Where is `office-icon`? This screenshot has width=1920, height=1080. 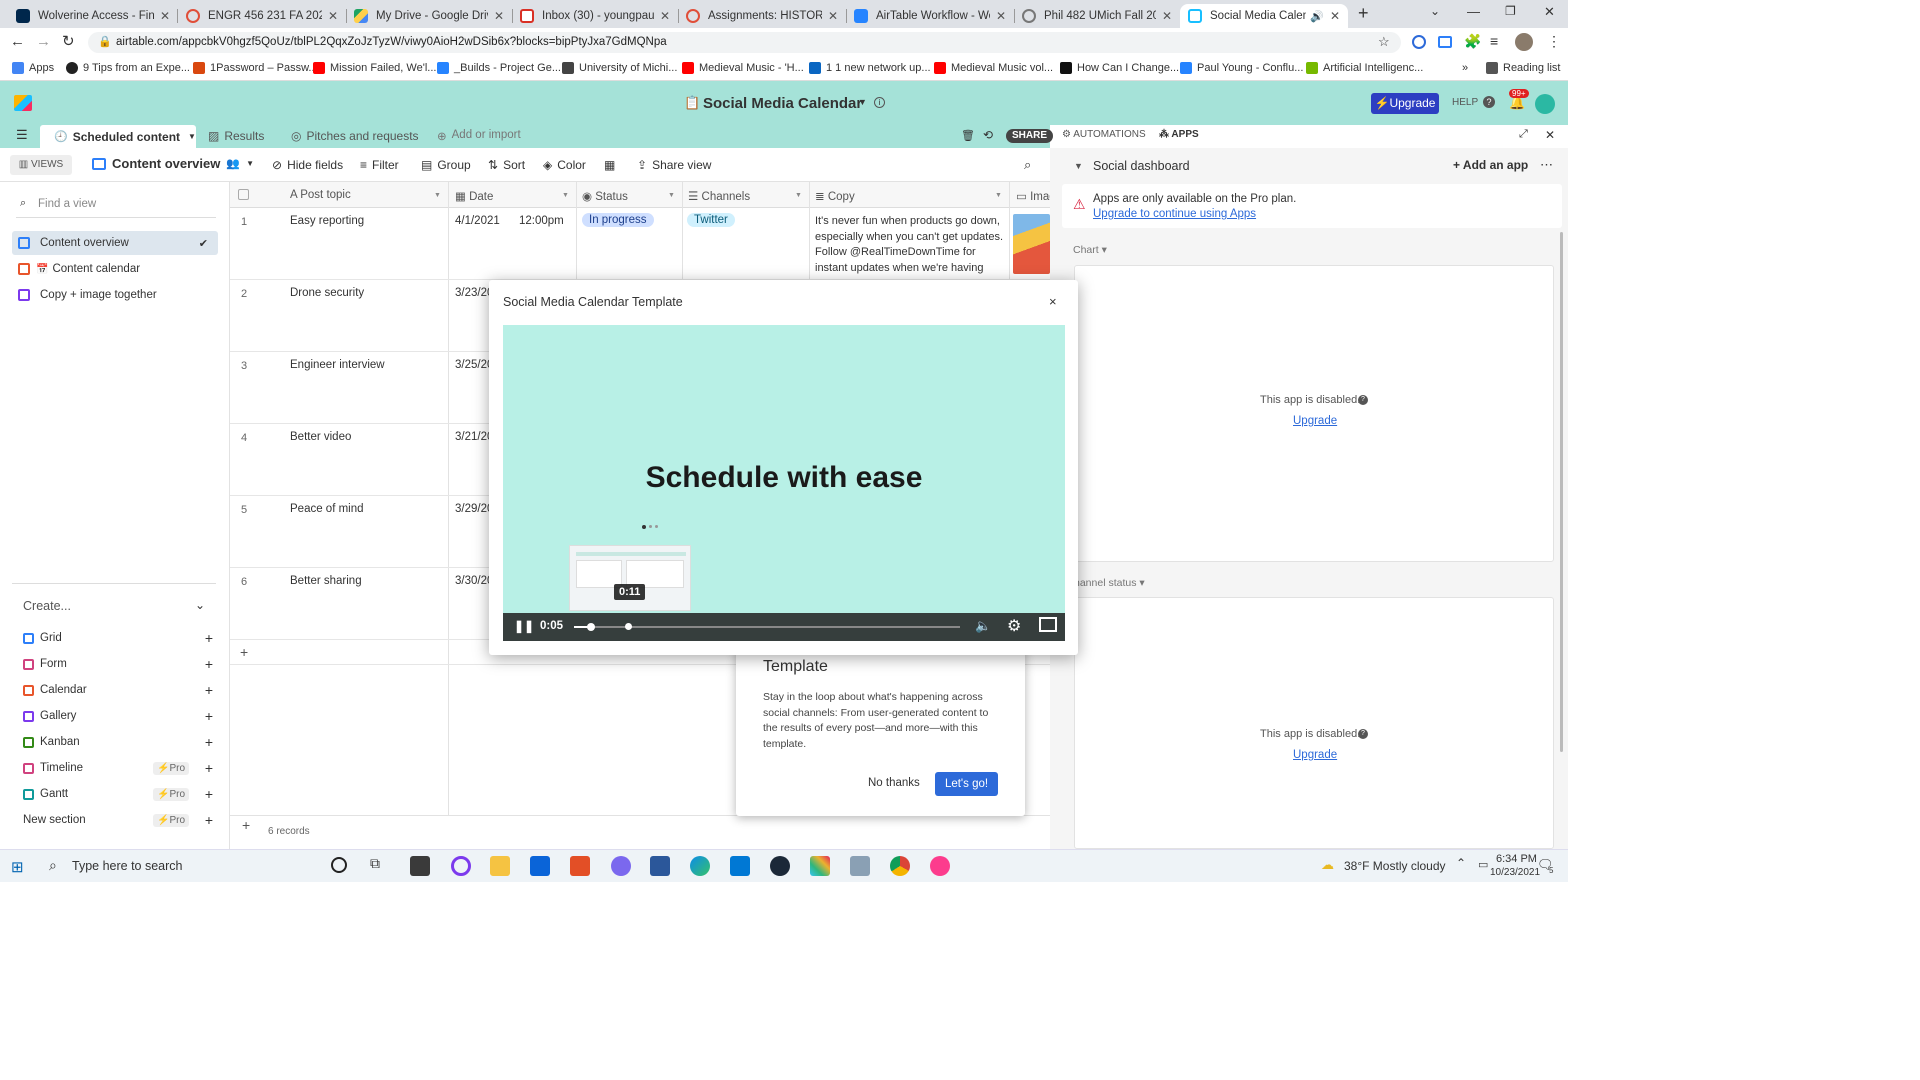
office-icon is located at coordinates (580, 866).